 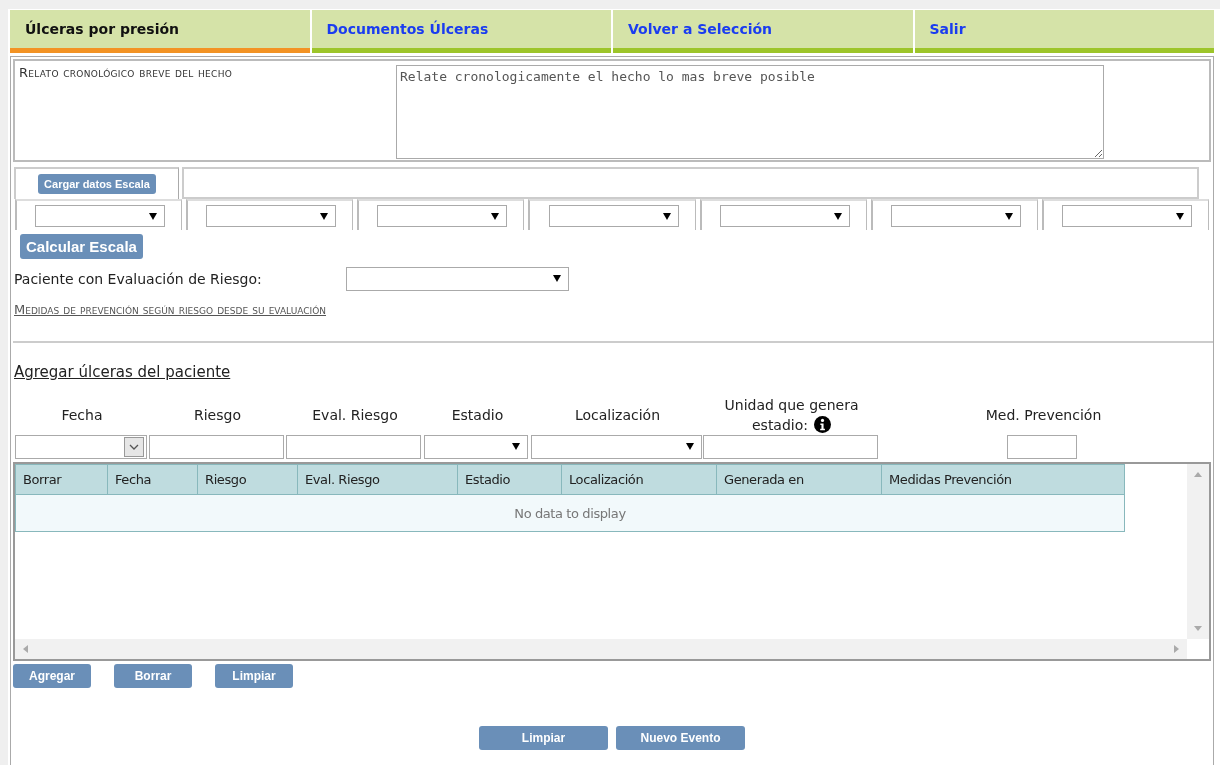 What do you see at coordinates (750, 112) in the screenshot?
I see `description-field: Relate cronologicamente el hecho lo mas breve posible` at bounding box center [750, 112].